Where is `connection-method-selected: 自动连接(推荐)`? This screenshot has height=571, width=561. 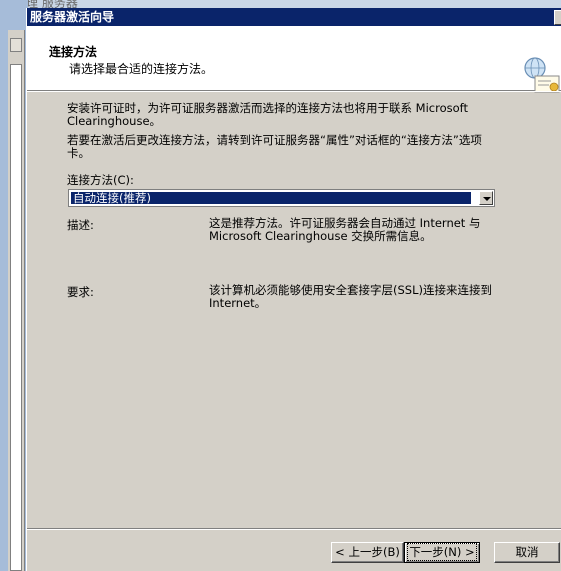
connection-method-selected: 自动连接(推荐) is located at coordinates (271, 198).